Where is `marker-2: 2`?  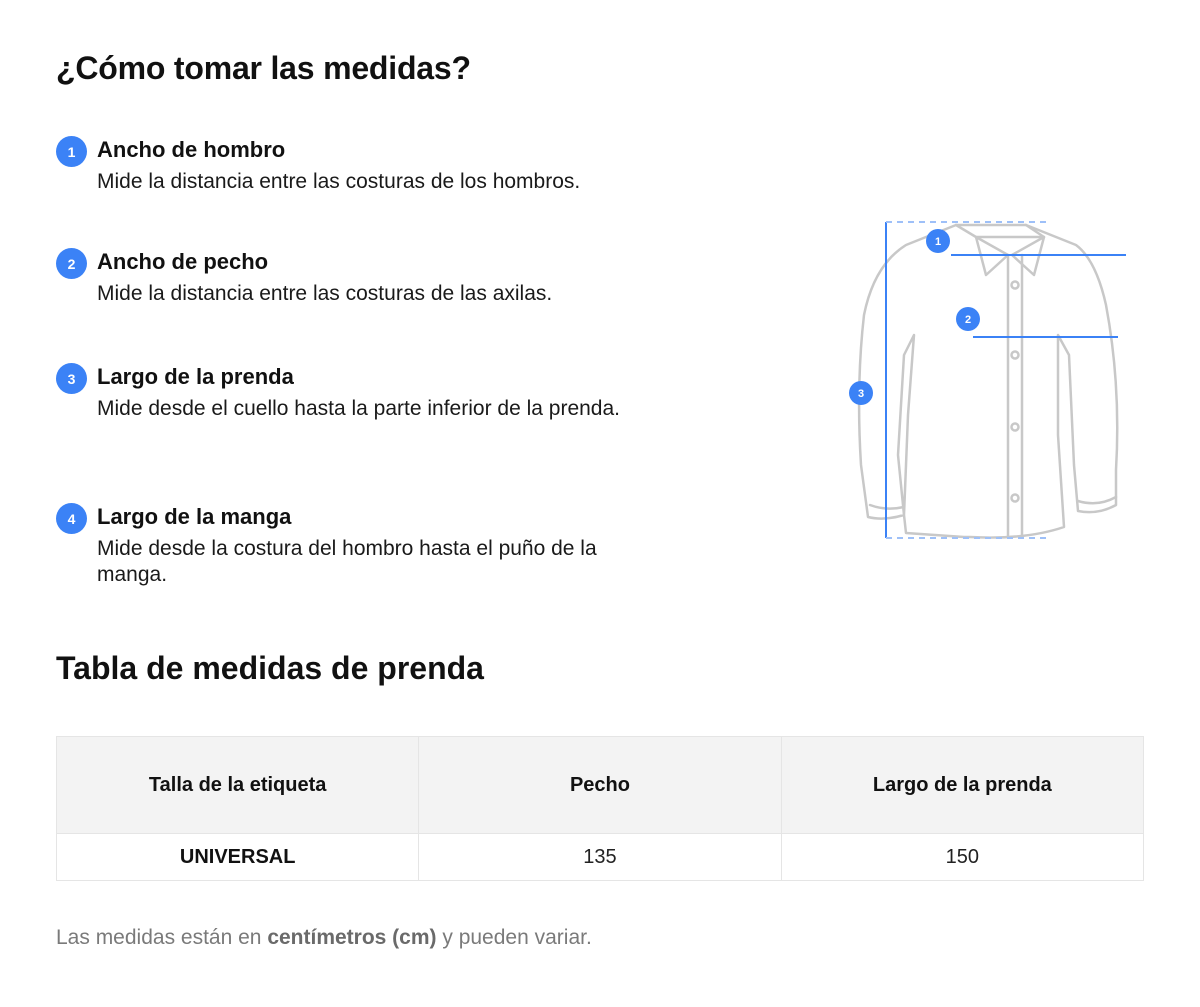 marker-2: 2 is located at coordinates (968, 319).